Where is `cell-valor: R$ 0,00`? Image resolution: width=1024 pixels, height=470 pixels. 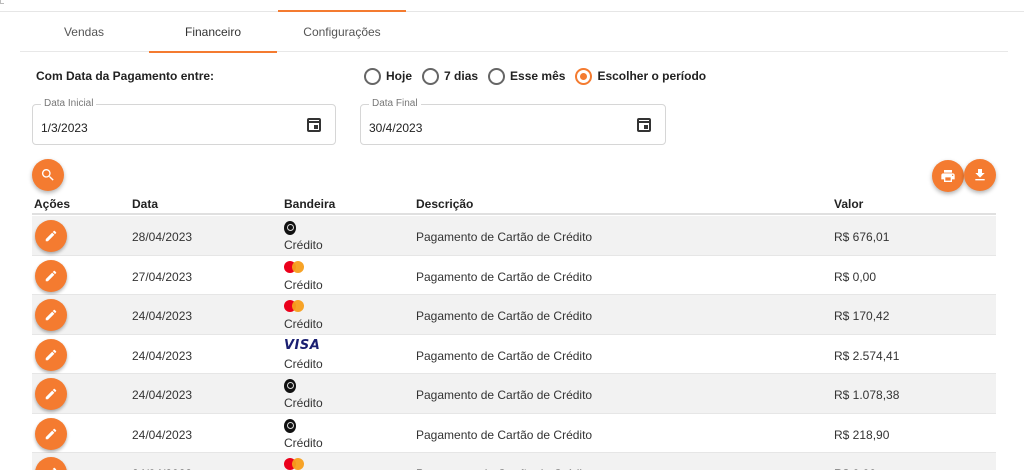
cell-valor: R$ 0,00 is located at coordinates (855, 276).